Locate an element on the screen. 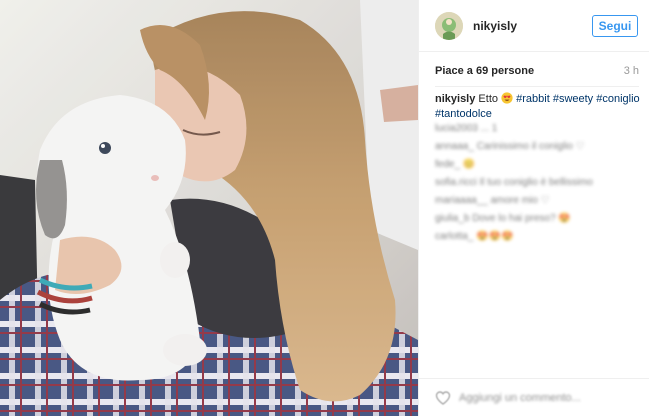  username-link: nikyisly is located at coordinates (532, 26).